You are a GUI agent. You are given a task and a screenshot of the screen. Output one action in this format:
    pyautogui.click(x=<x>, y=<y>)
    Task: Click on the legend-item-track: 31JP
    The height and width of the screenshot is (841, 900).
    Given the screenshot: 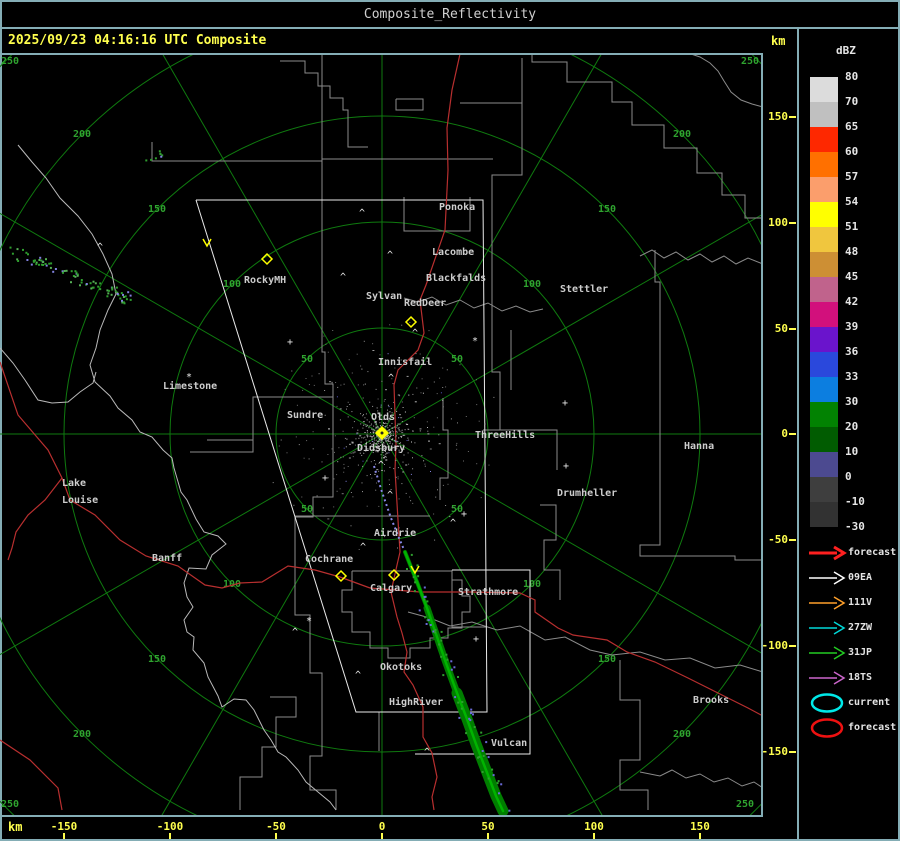 What is the action you would take?
    pyautogui.click(x=851, y=653)
    